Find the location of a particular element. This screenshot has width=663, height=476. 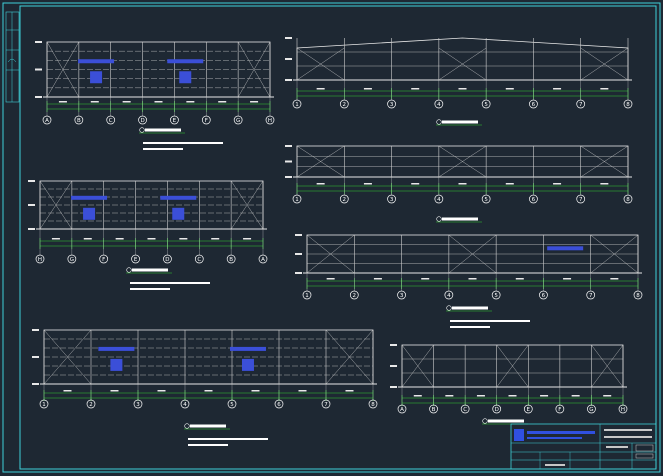

axis-label: C is located at coordinates (111, 121).